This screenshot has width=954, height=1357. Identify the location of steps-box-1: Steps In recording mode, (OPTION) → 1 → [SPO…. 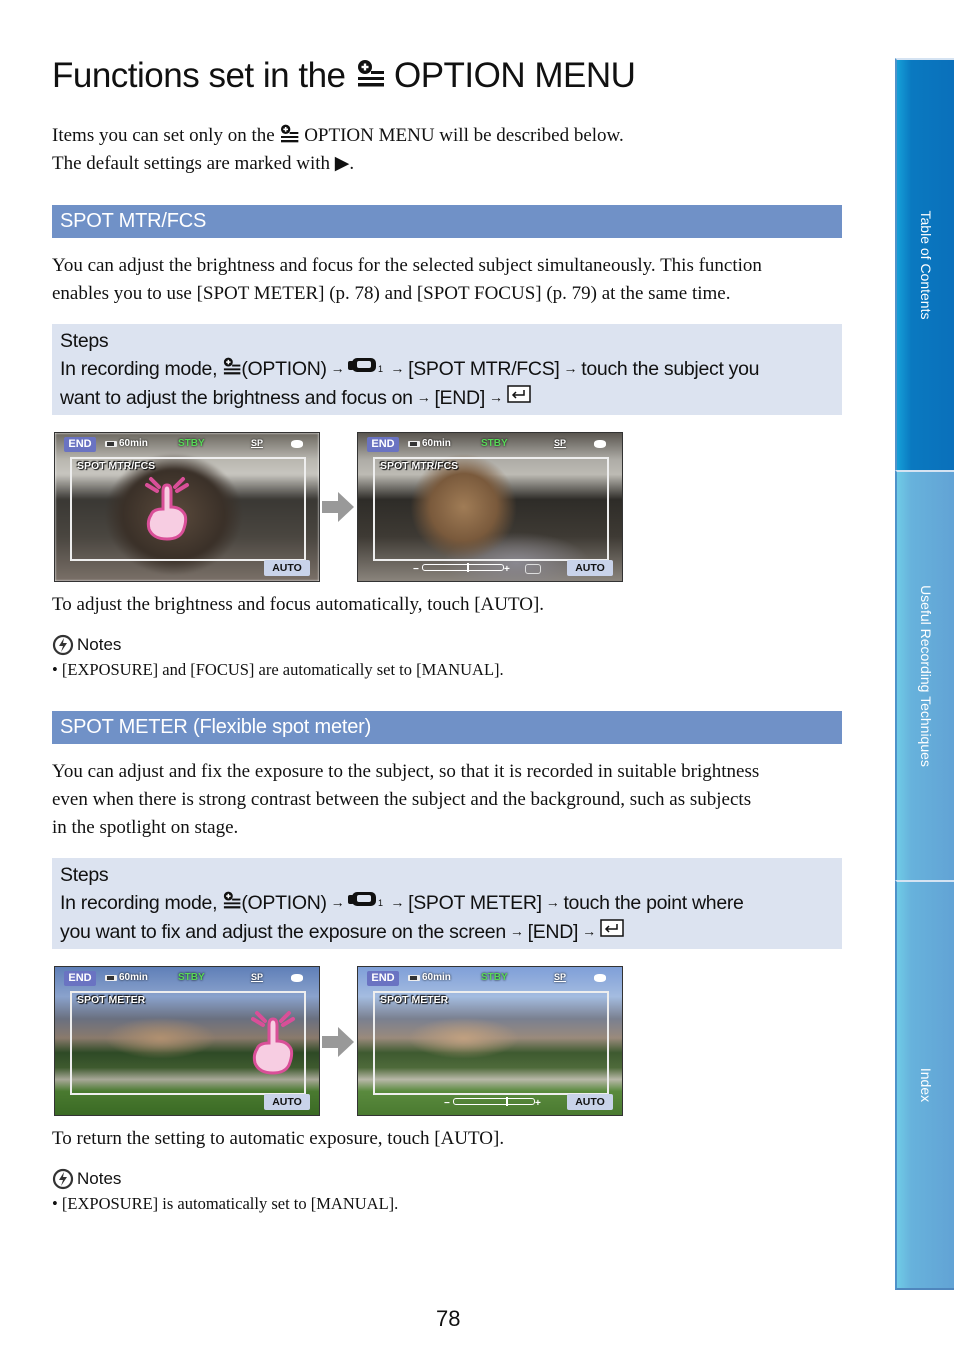
(447, 369).